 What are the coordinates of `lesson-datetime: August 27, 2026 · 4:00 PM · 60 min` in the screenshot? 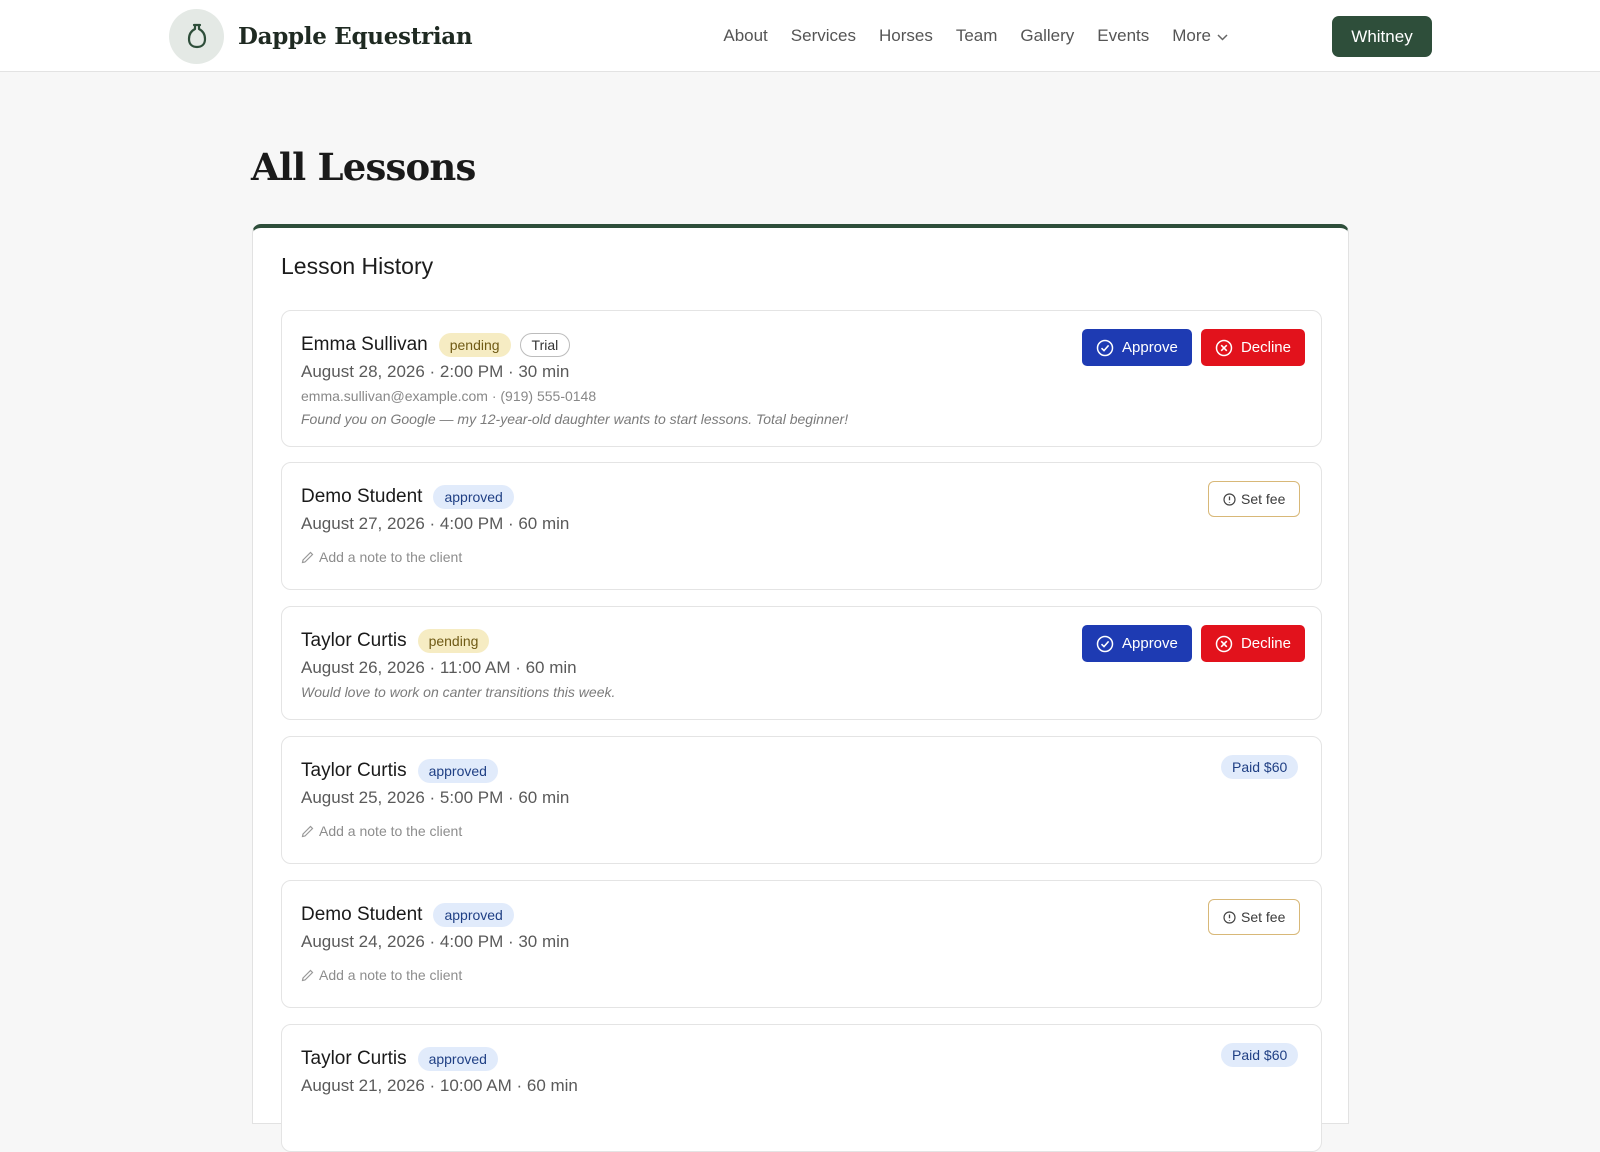 It's located at (435, 523).